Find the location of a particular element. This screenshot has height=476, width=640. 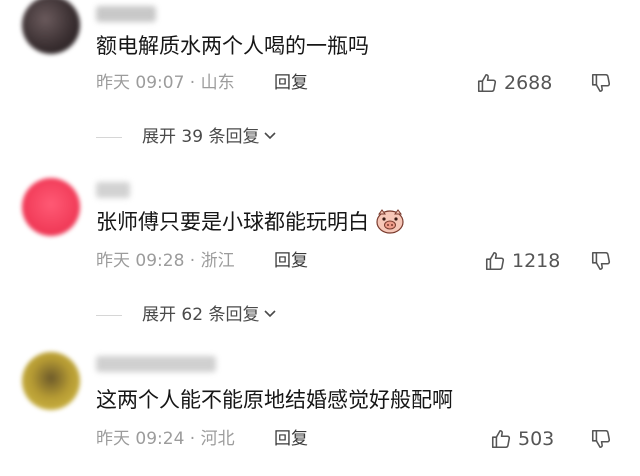

expand-replies-label: 展开 39 条回复 is located at coordinates (201, 137).